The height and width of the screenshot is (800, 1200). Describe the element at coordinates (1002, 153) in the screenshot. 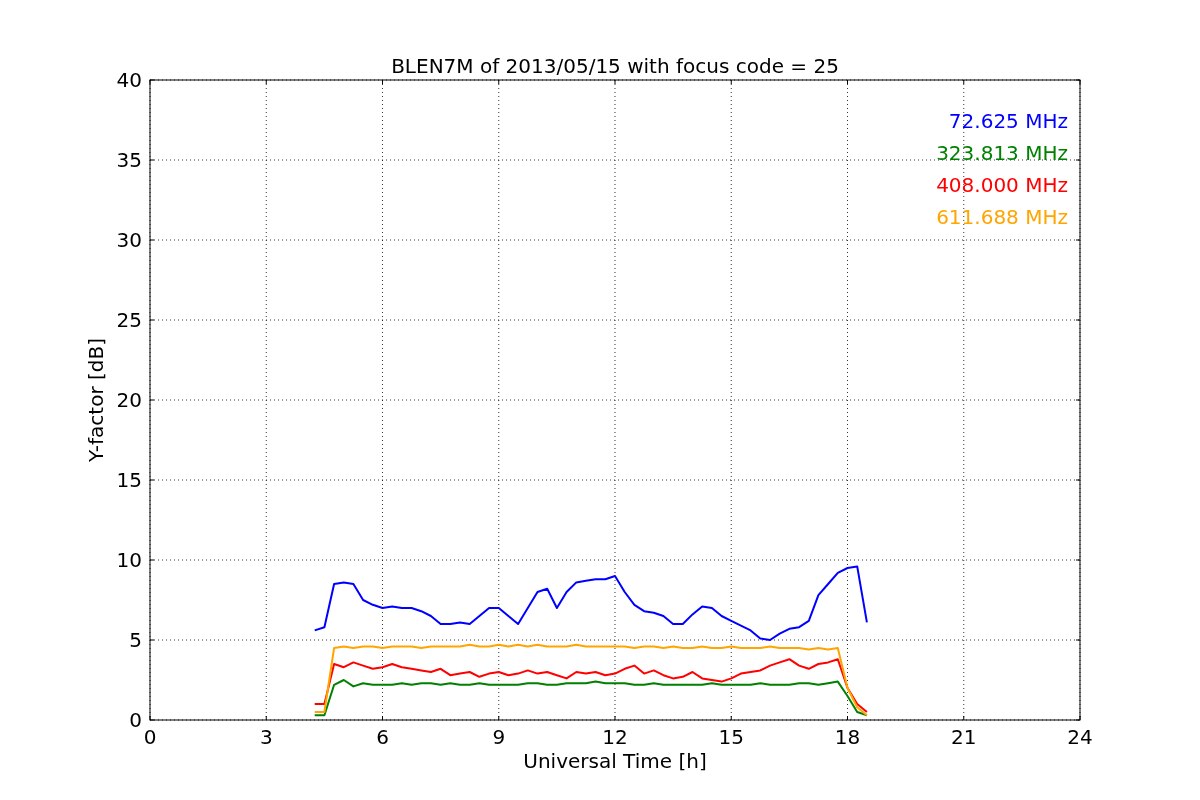

I see `legend-label: 323.813 MHz` at that location.